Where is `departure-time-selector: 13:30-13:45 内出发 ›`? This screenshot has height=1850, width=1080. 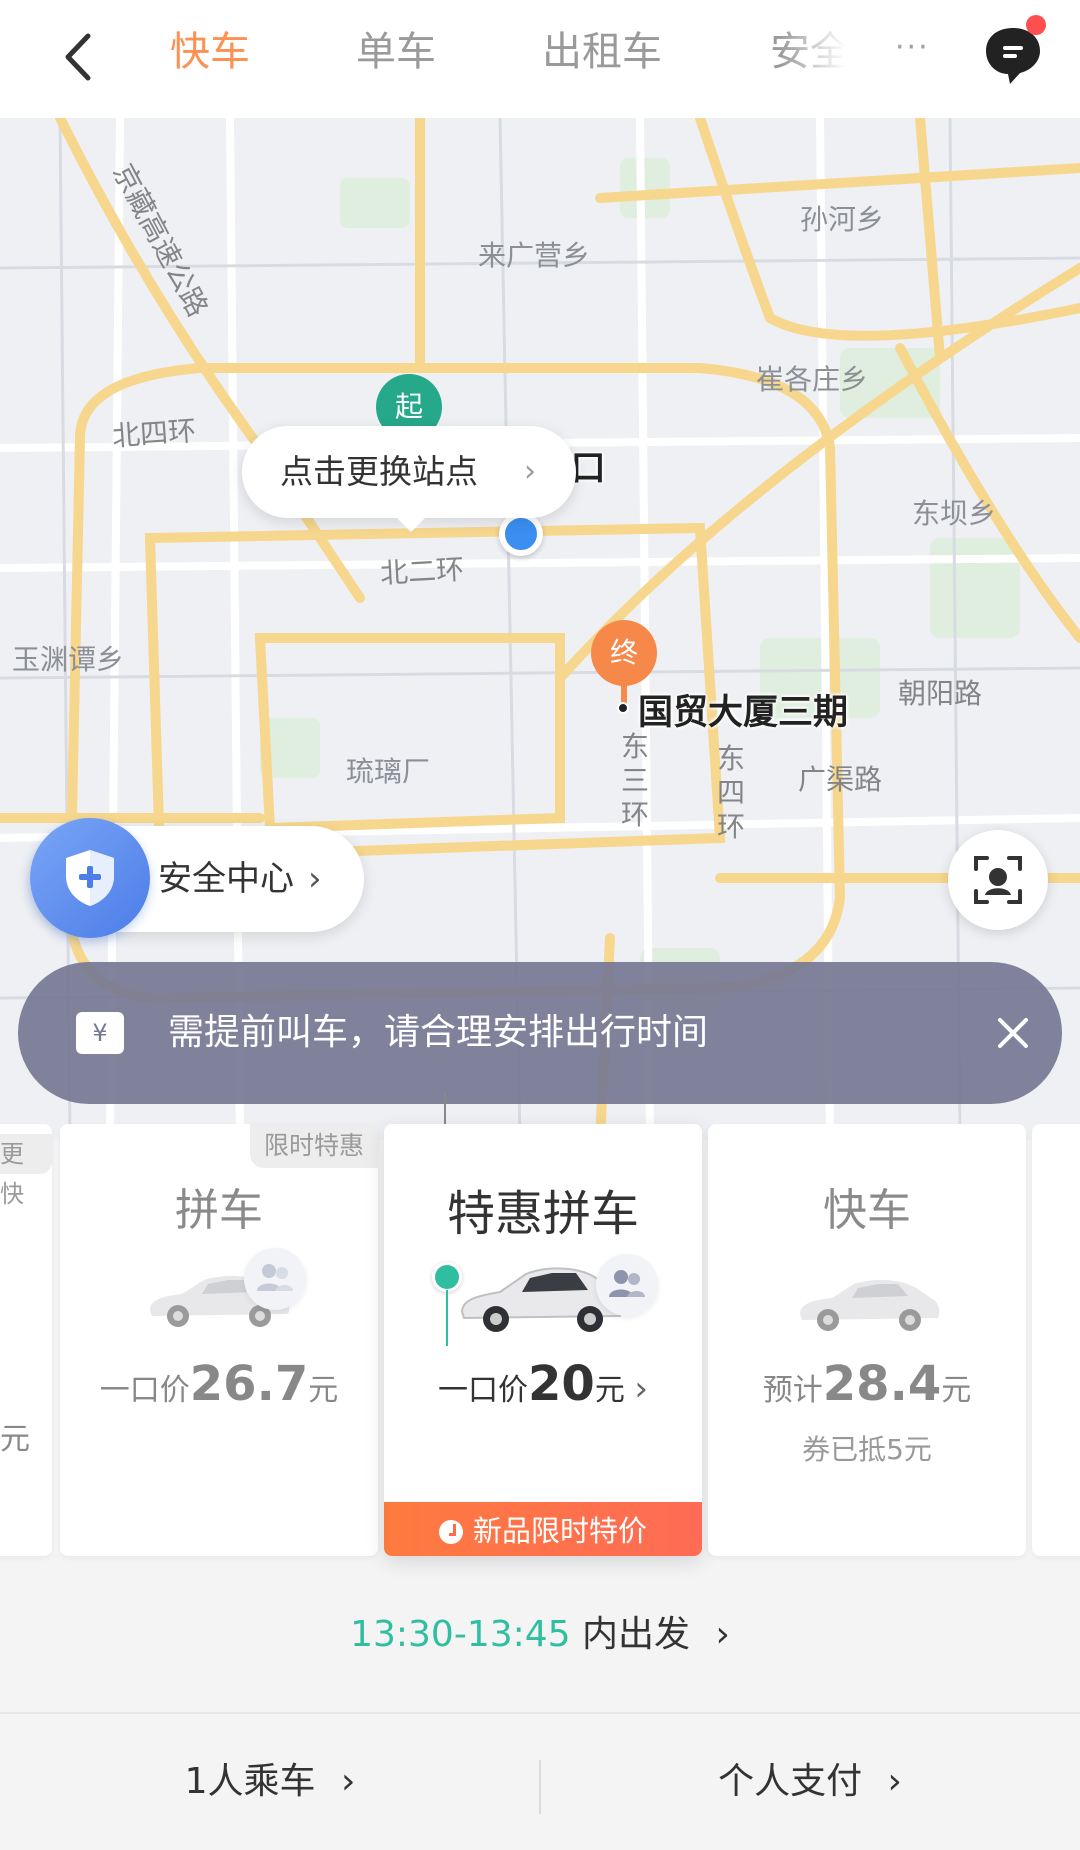
departure-time-selector: 13:30-13:45 内出发 › is located at coordinates (540, 1635).